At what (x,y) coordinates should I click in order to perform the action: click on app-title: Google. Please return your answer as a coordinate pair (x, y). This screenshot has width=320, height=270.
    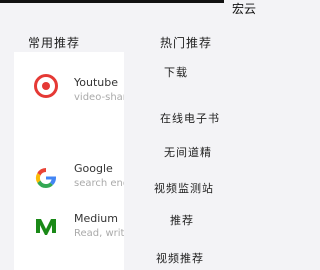
    Looking at the image, I should click on (93, 168).